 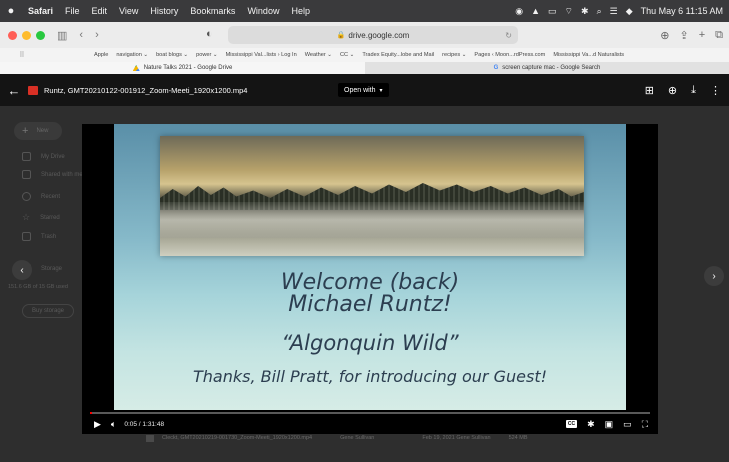 I want to click on more-options-icon: ⋮, so click(x=715, y=90).